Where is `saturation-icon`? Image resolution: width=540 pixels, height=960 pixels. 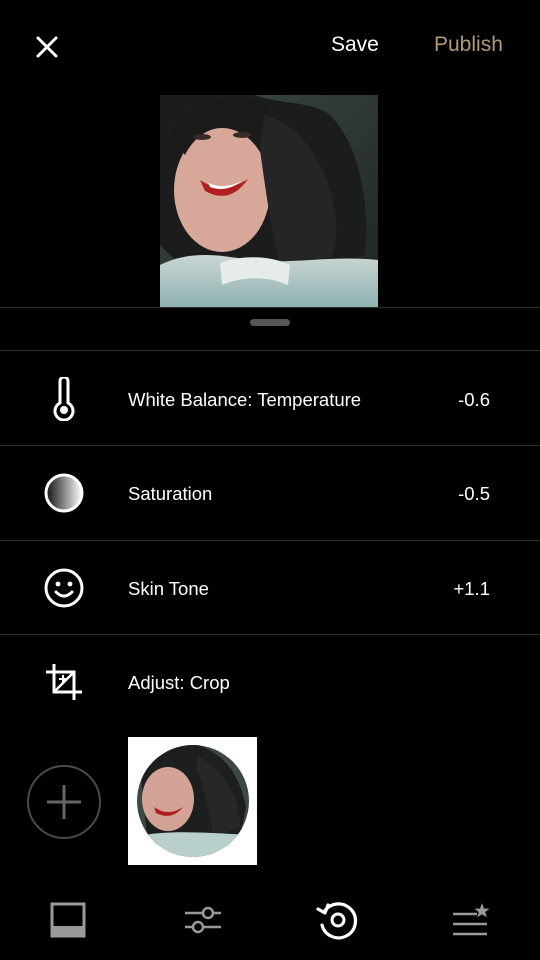
saturation-icon is located at coordinates (64, 493).